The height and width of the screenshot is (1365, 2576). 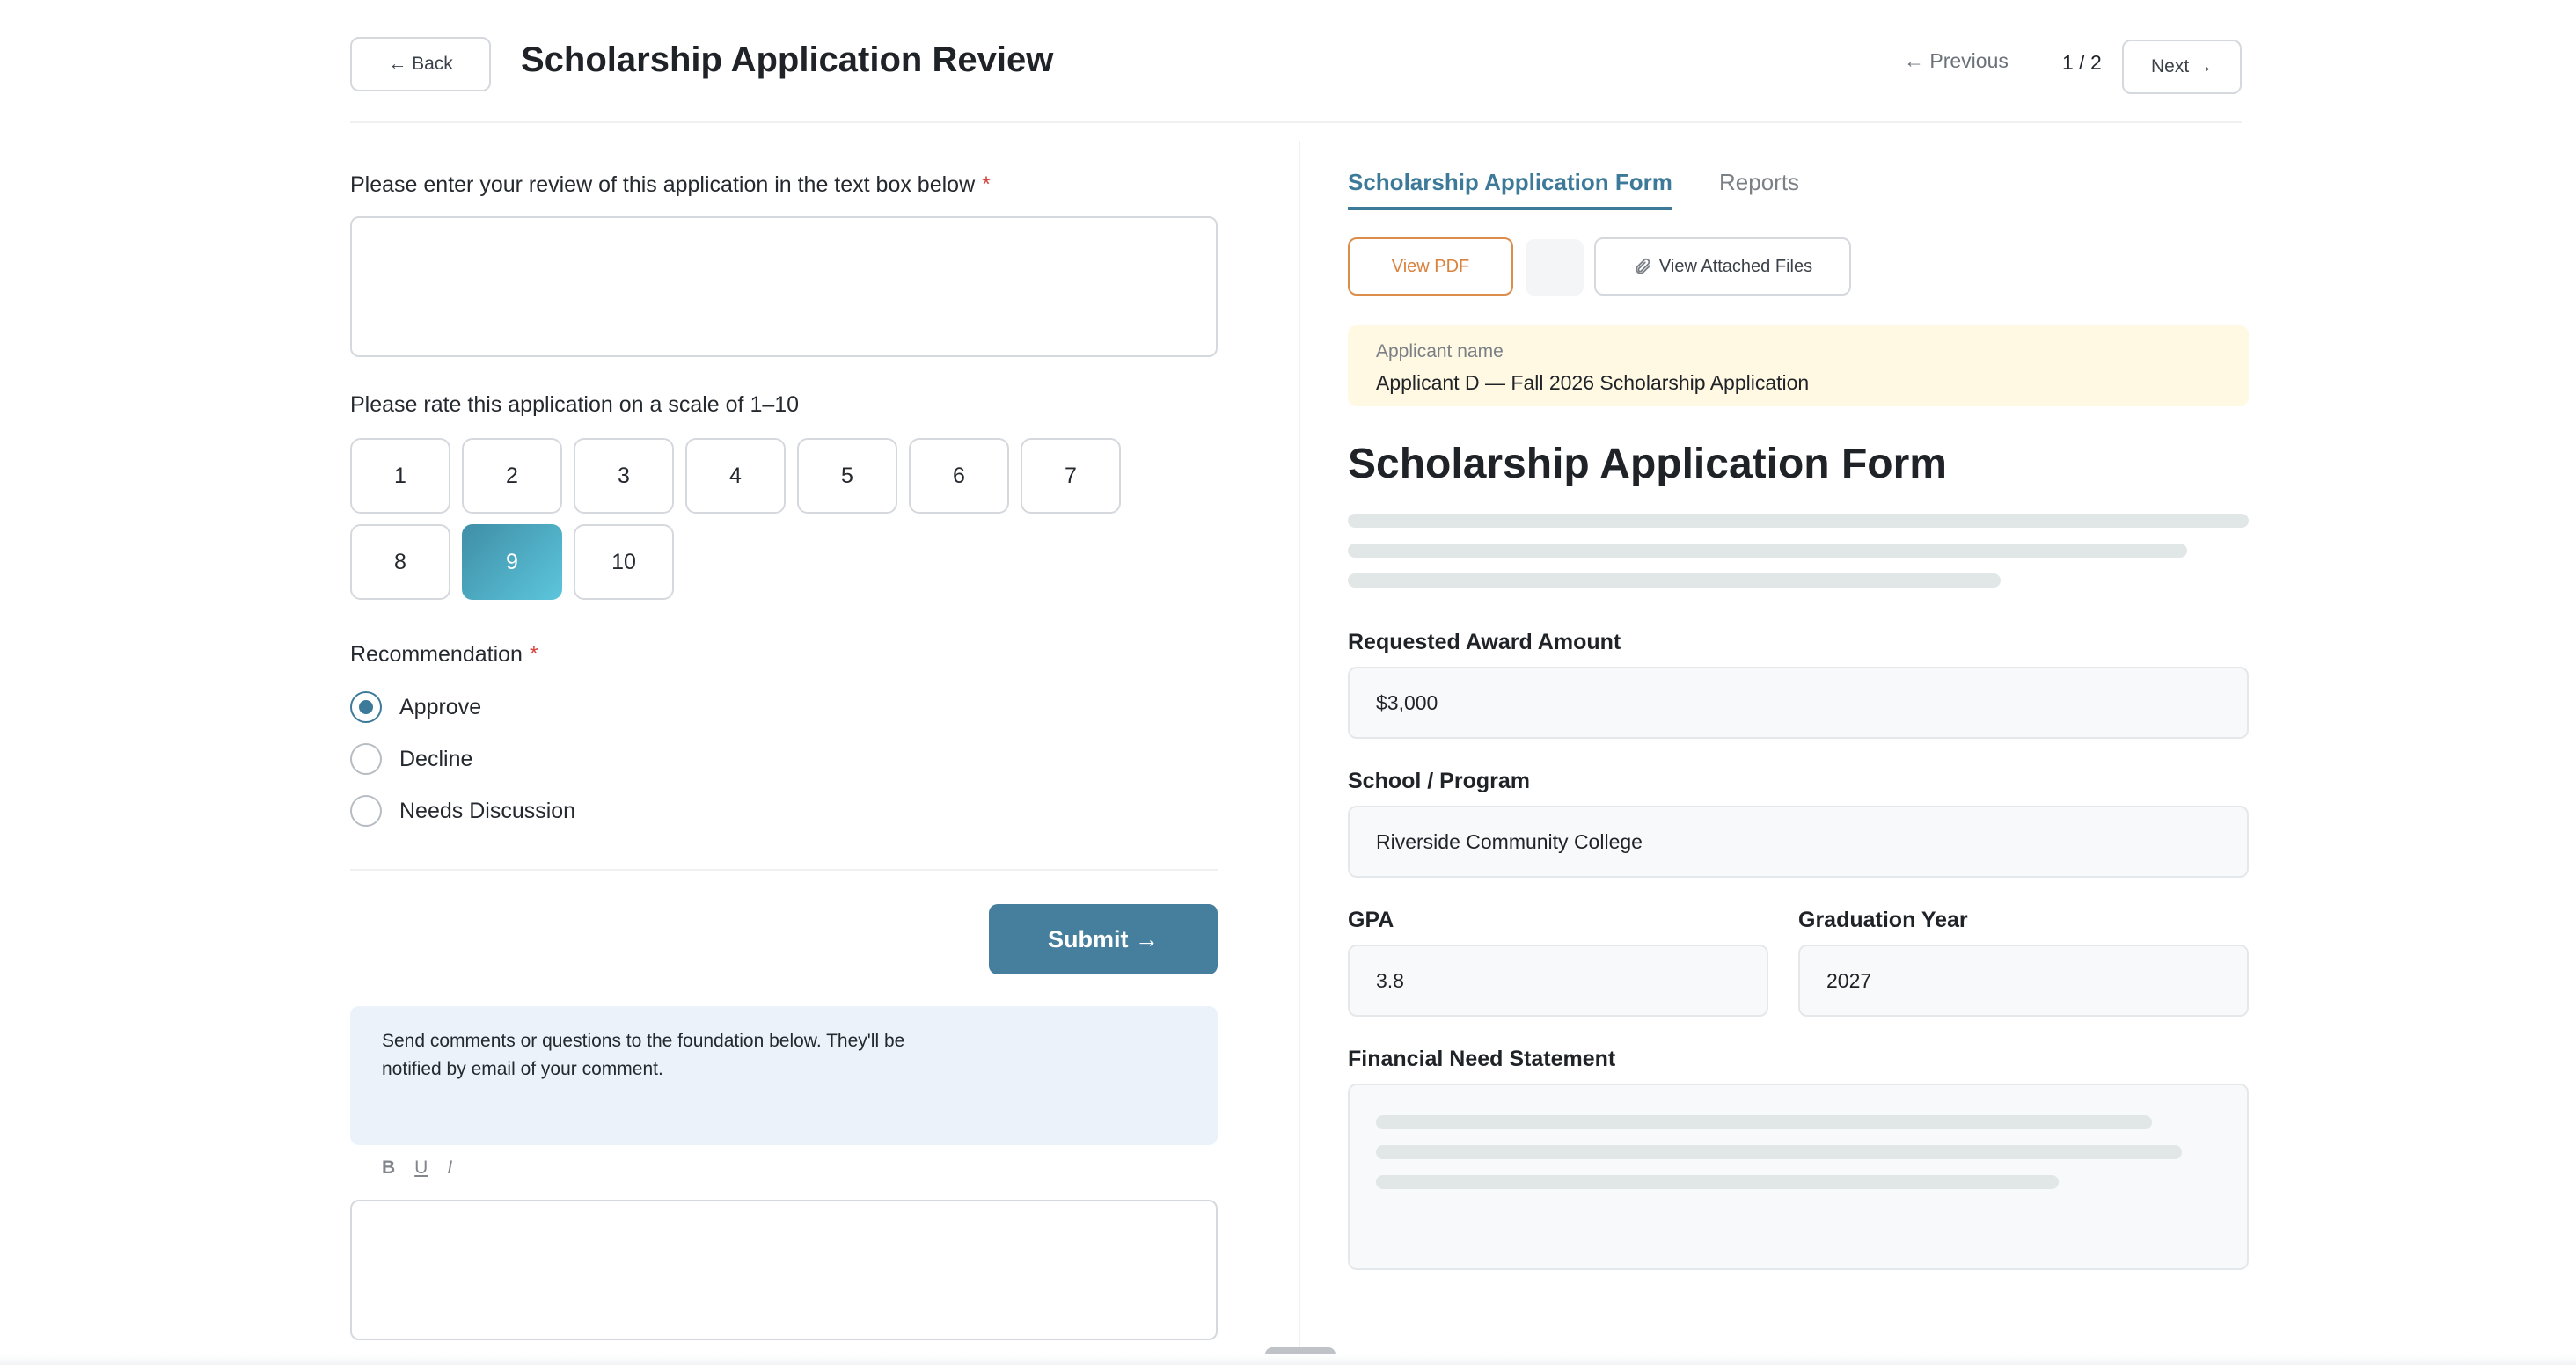 I want to click on form-title: Scholarship Application Form, so click(x=1647, y=464).